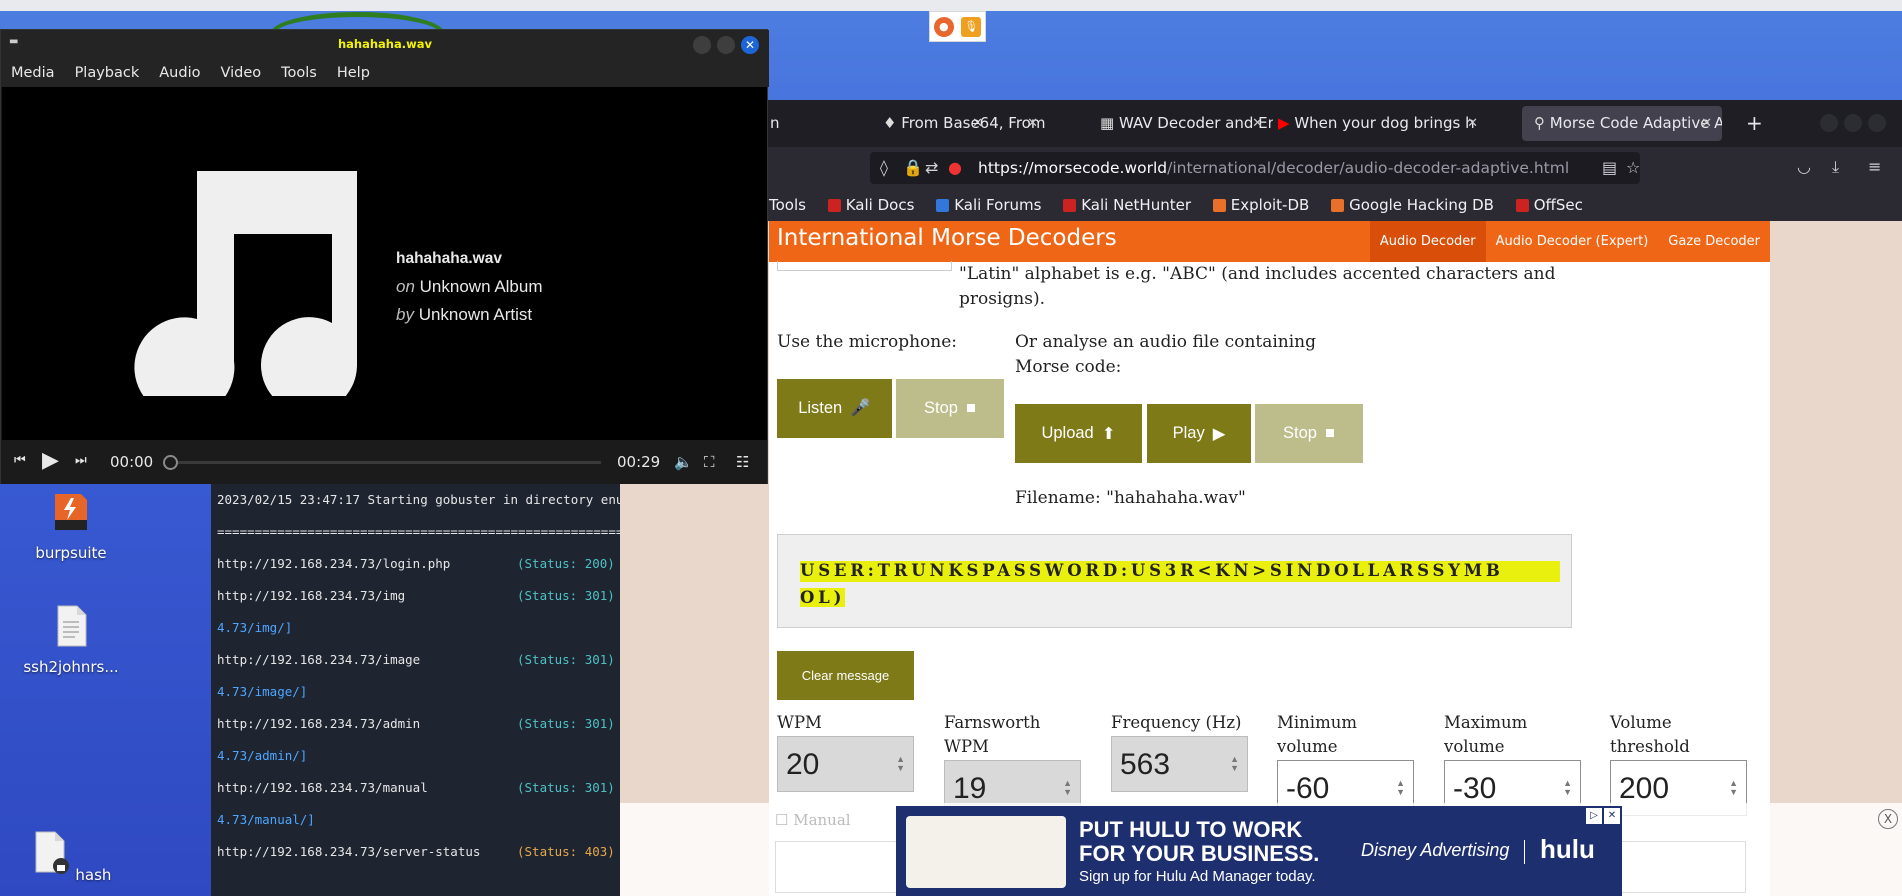 Image resolution: width=1902 pixels, height=896 pixels. What do you see at coordinates (1609, 168) in the screenshot?
I see `reader-view-icon: ▤` at bounding box center [1609, 168].